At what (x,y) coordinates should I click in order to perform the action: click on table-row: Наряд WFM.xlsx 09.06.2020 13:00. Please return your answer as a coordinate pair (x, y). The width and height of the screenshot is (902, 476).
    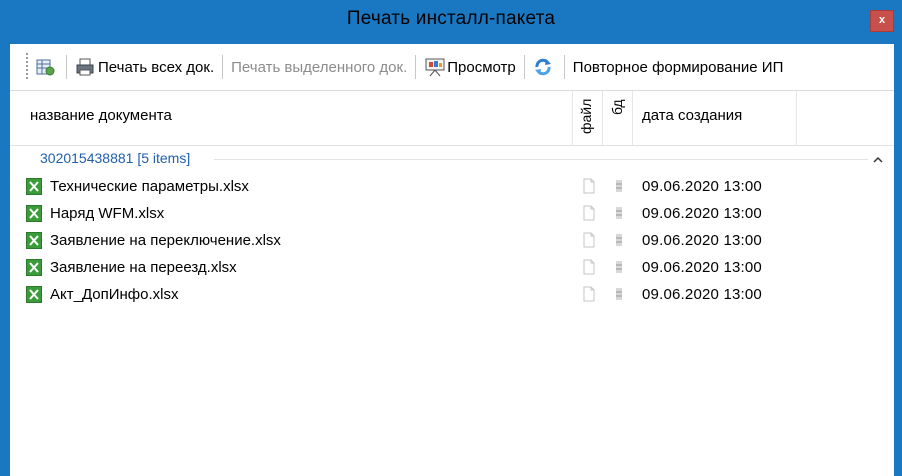
    Looking at the image, I should click on (452, 214).